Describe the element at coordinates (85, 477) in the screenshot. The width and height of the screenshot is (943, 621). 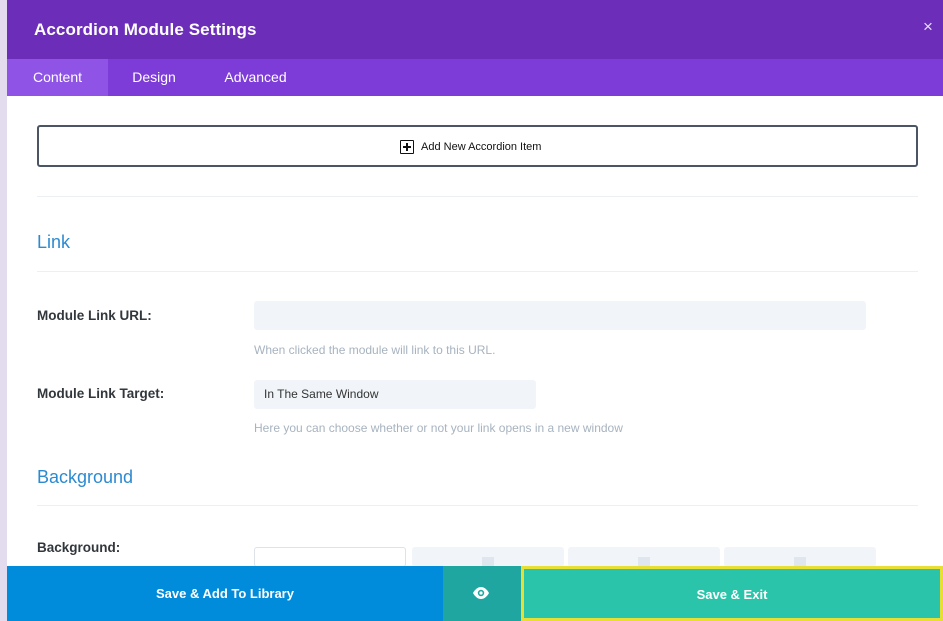
I see `background-section-title: Background` at that location.